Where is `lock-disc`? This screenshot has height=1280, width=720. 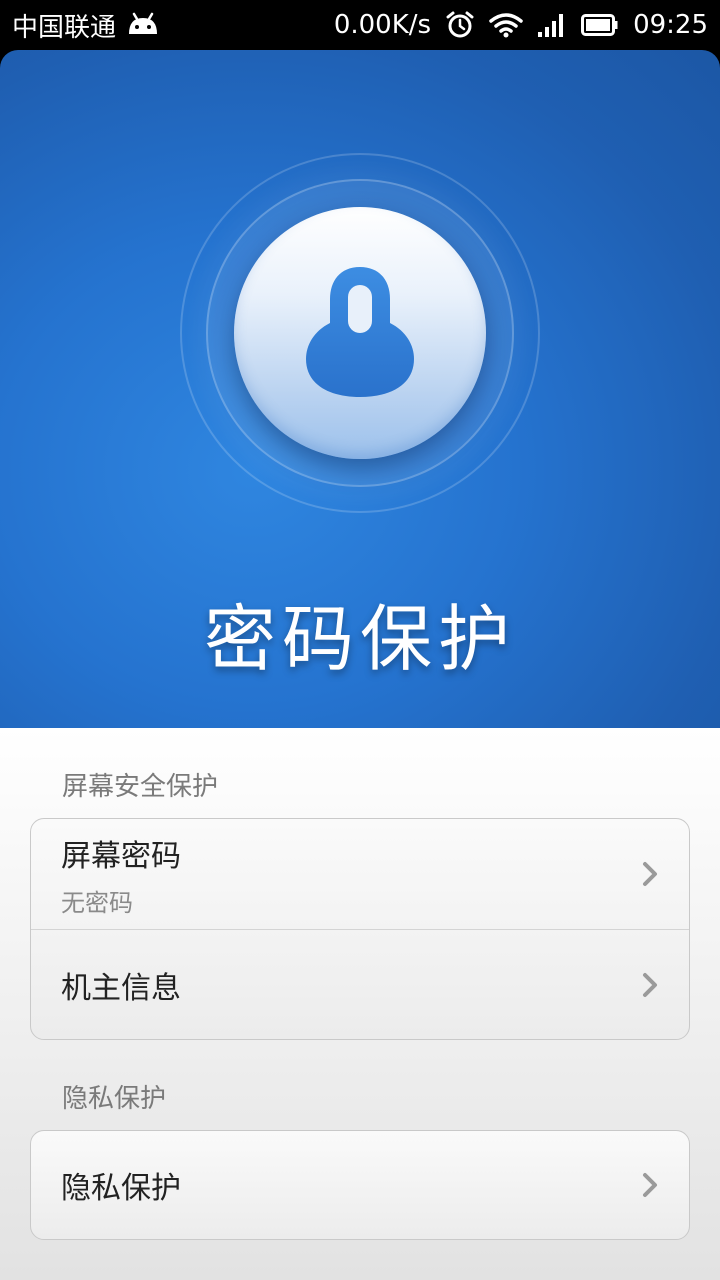 lock-disc is located at coordinates (360, 333).